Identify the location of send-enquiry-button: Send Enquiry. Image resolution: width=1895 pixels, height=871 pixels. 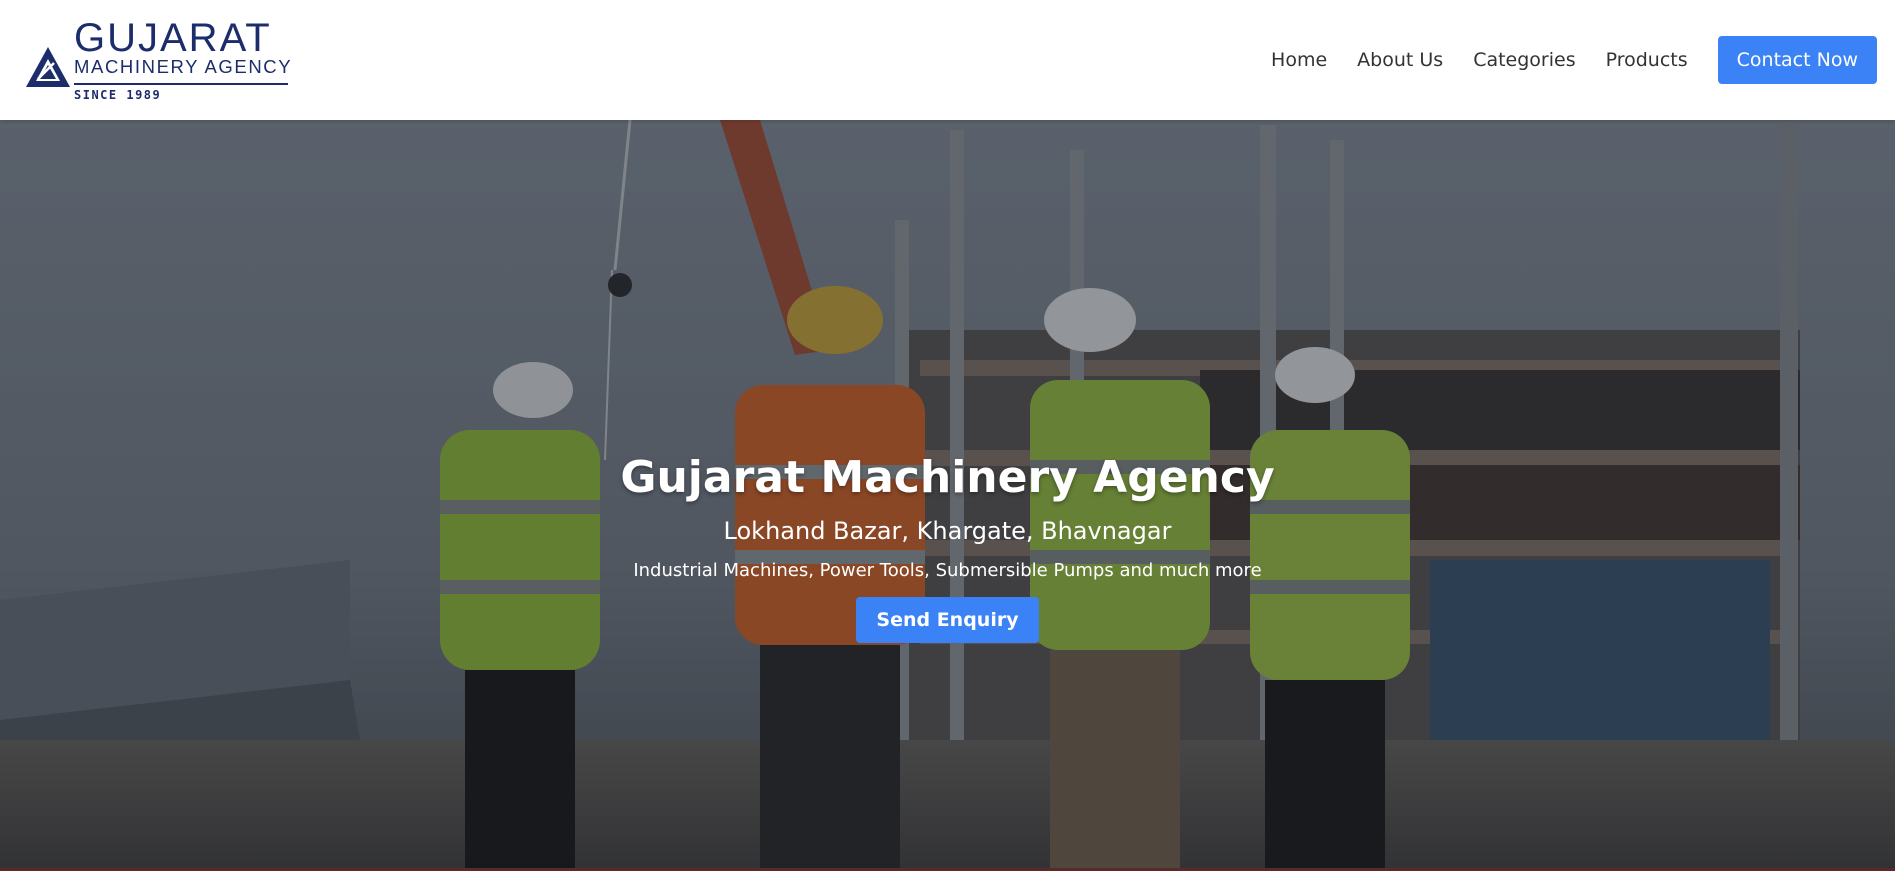
(947, 620).